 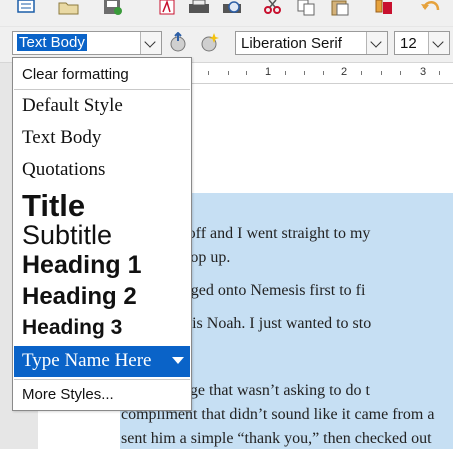 I want to click on caret-down-icon, so click(x=178, y=361).